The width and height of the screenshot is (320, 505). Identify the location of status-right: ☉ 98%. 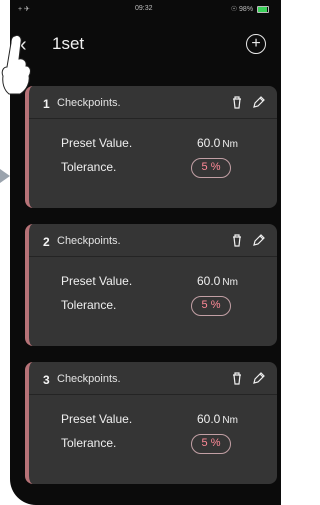
(250, 9).